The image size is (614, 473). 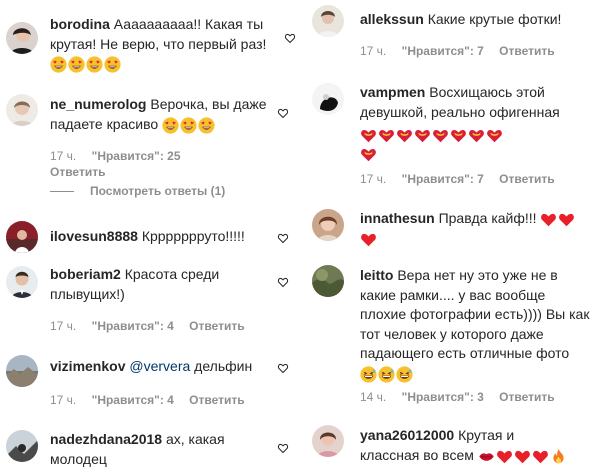 I want to click on comment-likes: "Нравится": 25, so click(x=136, y=156).